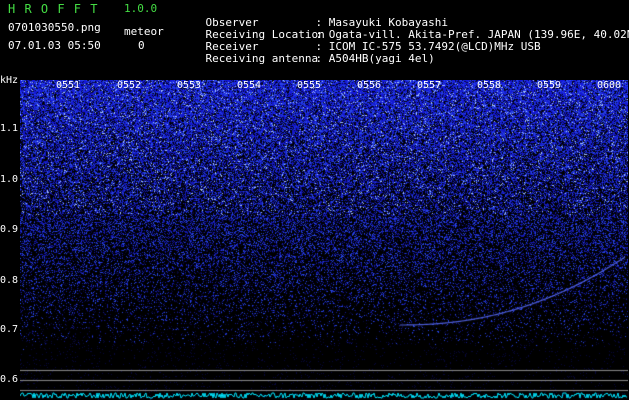 The image size is (629, 400). I want to click on antenna-row: Receiving antenna: A504HB(yagi 4el), so click(307, 59).